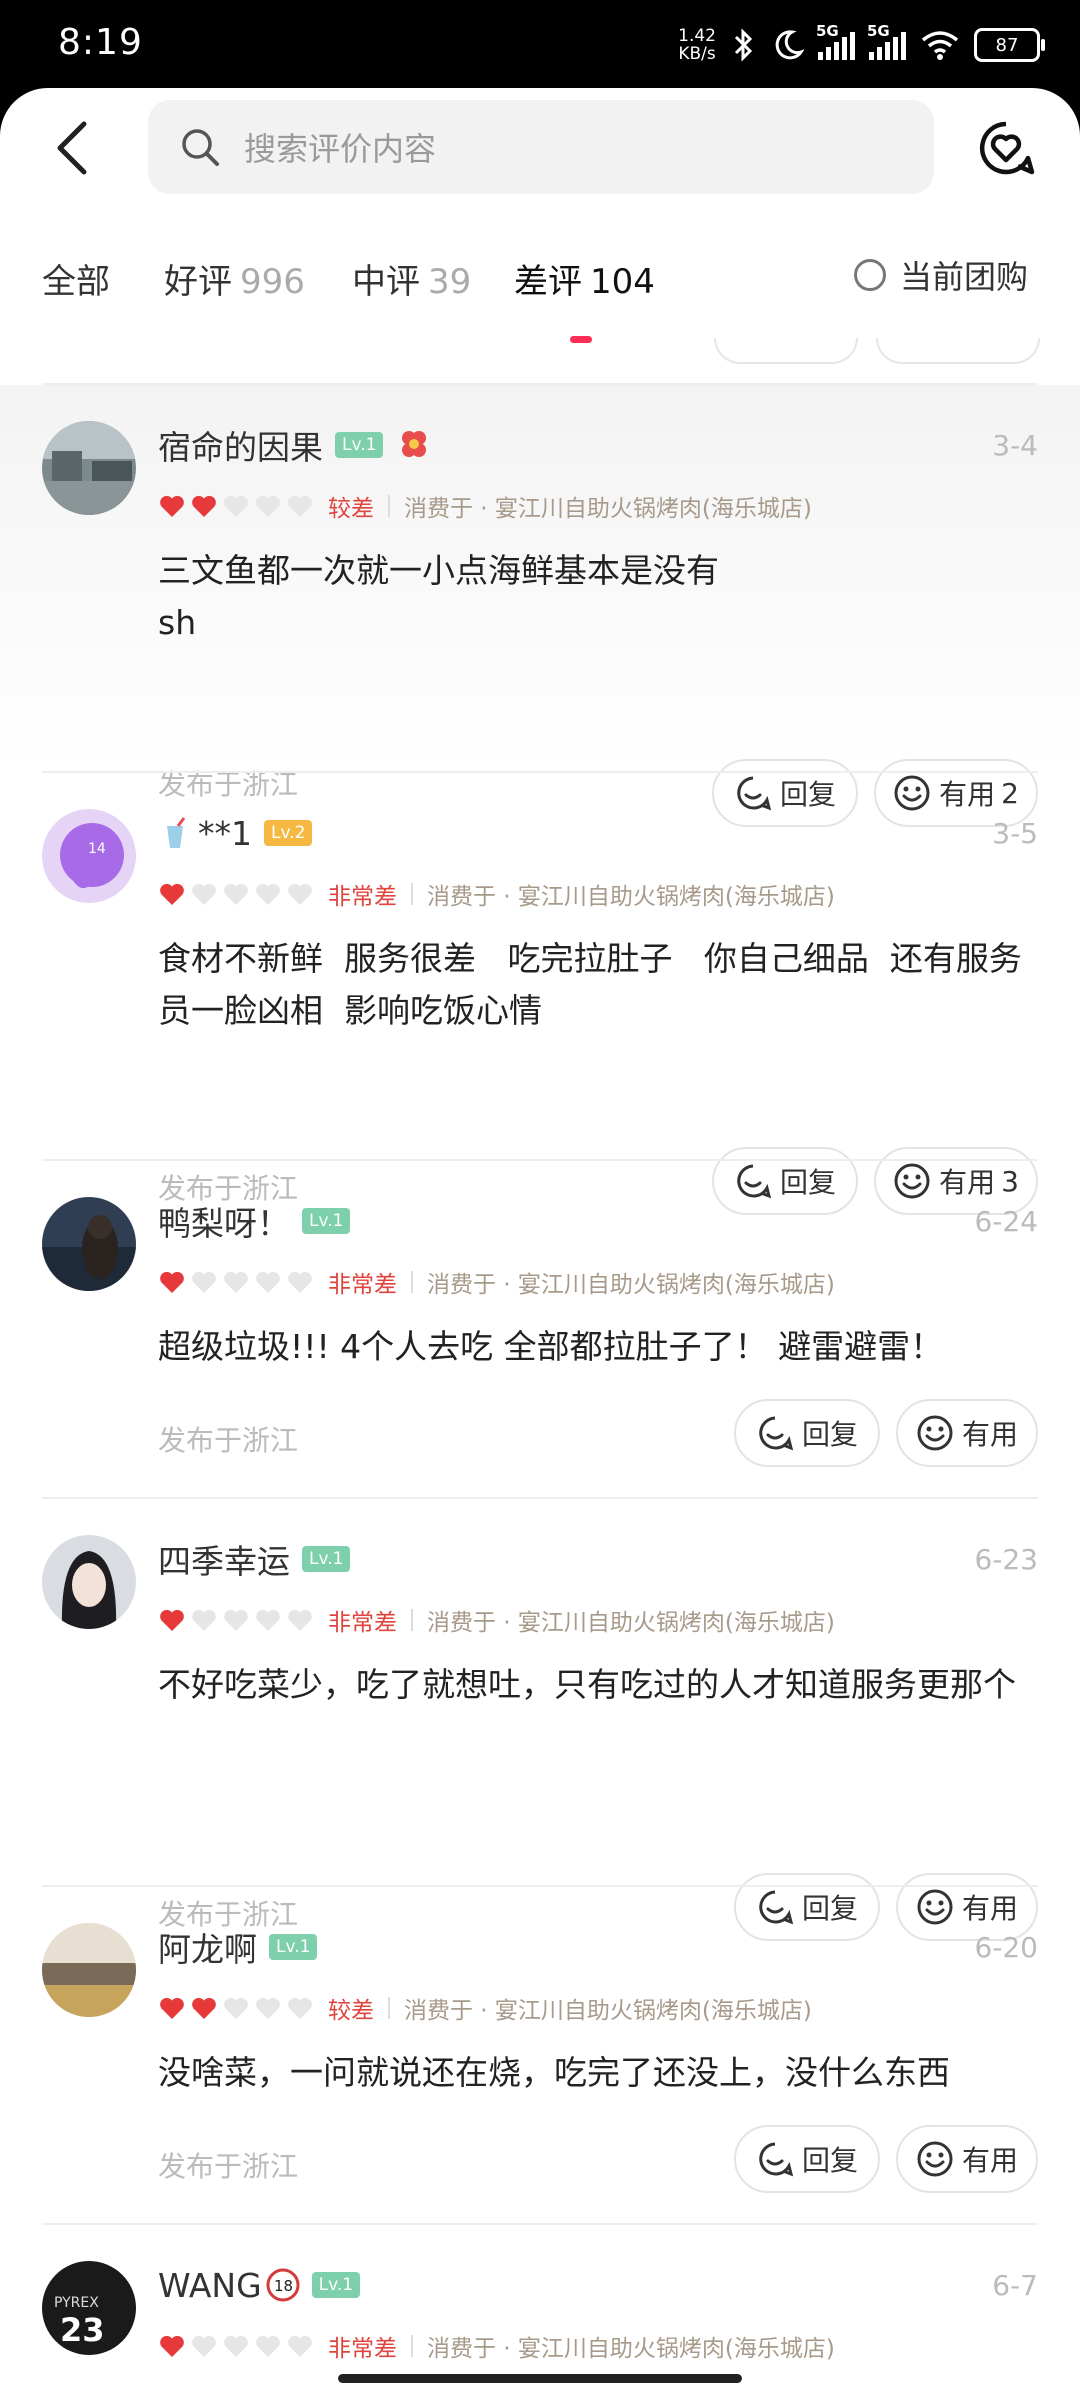  I want to click on tab-all: 全部, so click(76, 278).